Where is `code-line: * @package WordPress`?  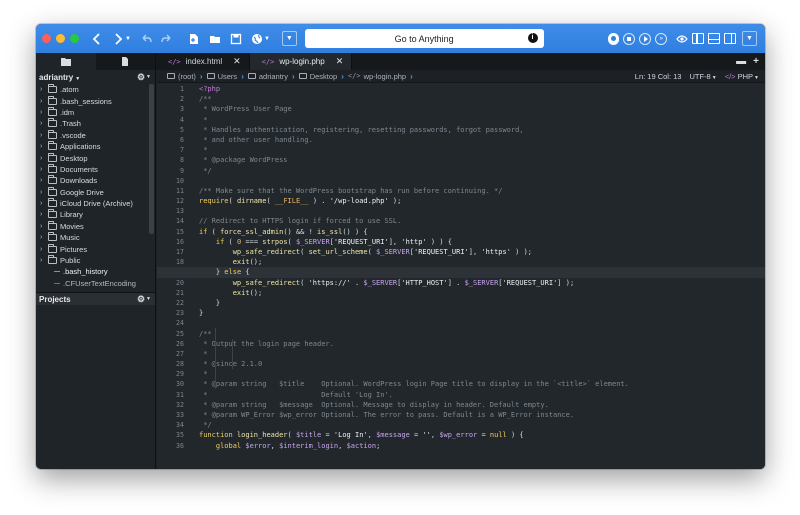
code-line: * @package WordPress is located at coordinates (482, 160).